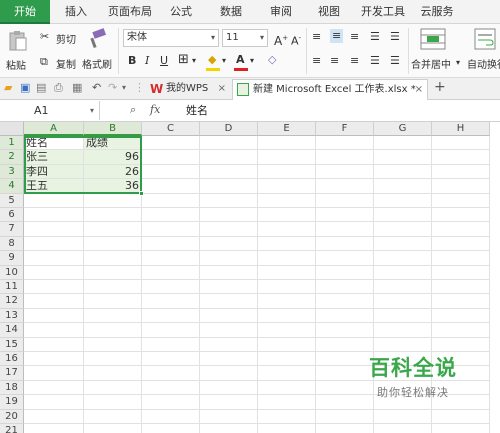 The width and height of the screenshot is (500, 433). Describe the element at coordinates (345, 416) in the screenshot. I see `cell-f20` at that location.